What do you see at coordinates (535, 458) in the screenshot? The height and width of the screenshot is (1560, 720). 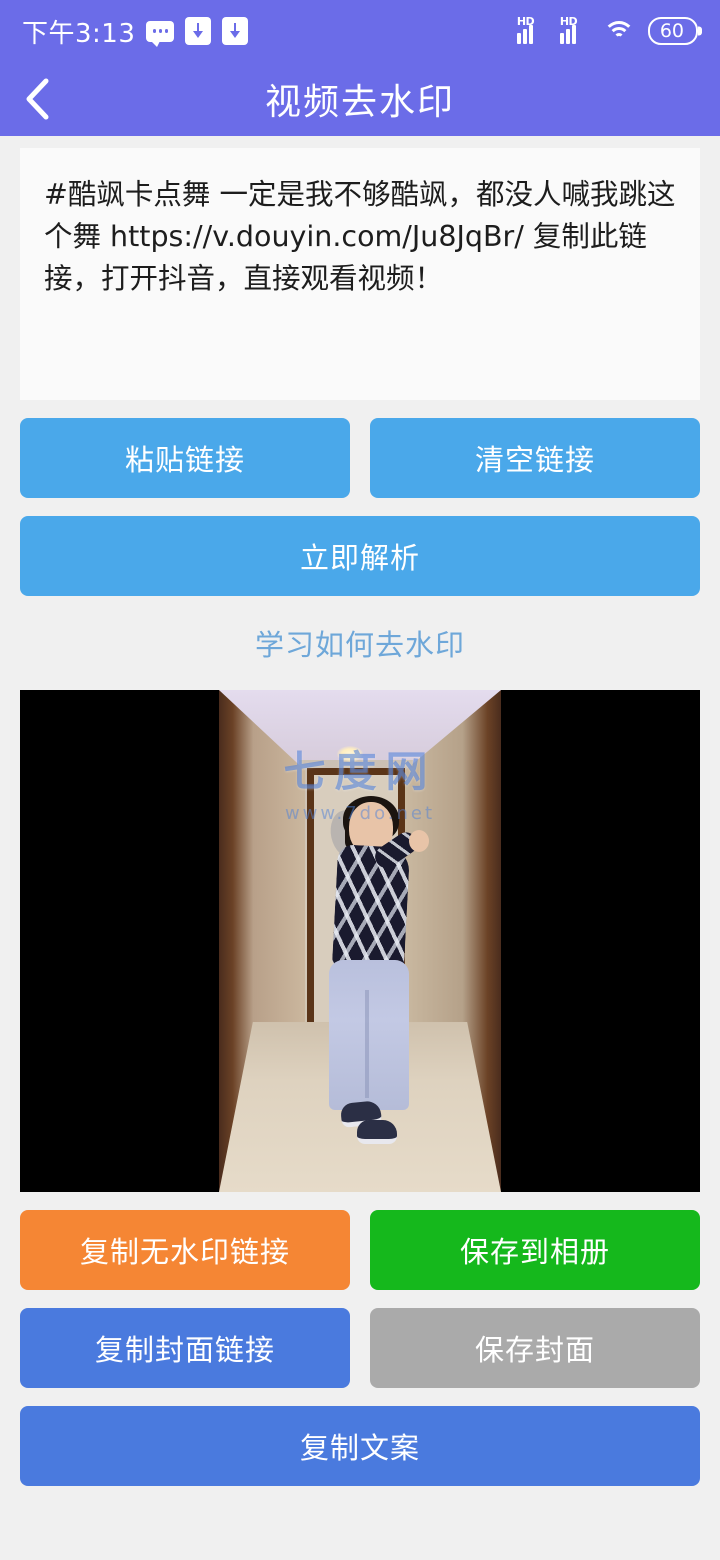 I see `clear-link-button: 清空链接` at bounding box center [535, 458].